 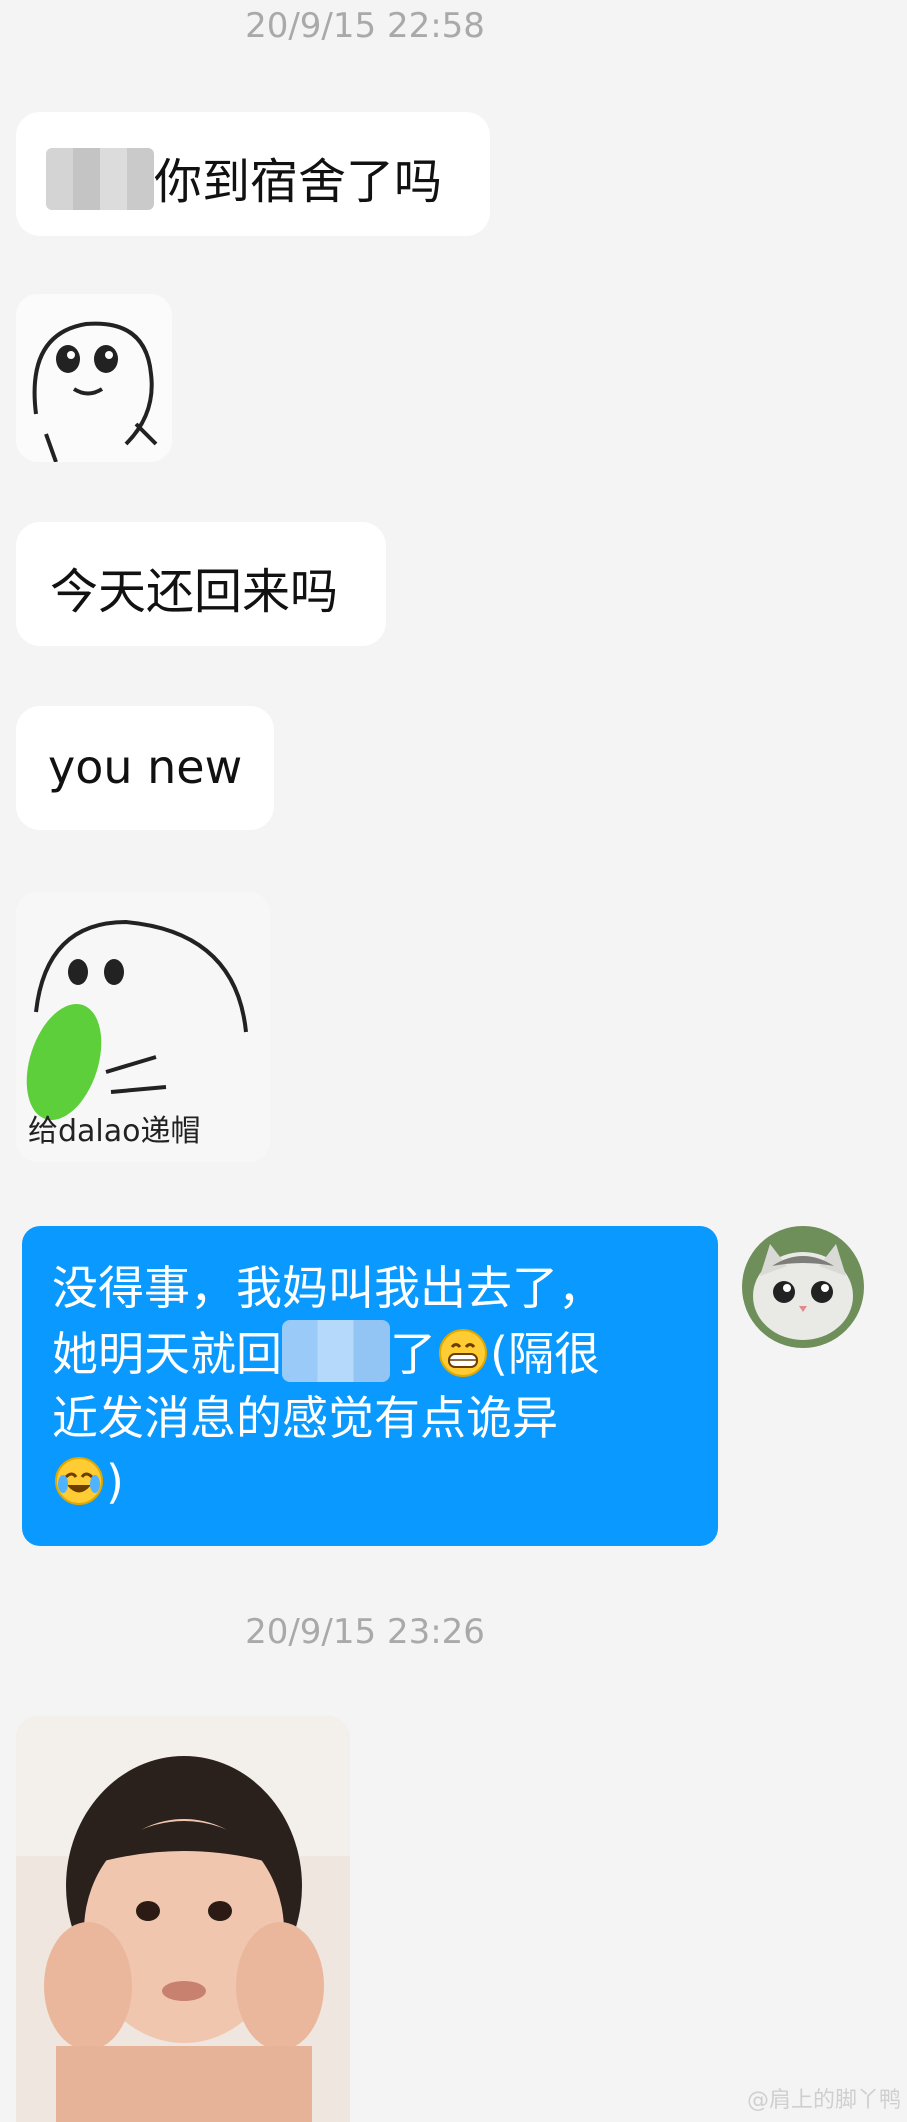 What do you see at coordinates (305, 1418) in the screenshot?
I see `sent-line-3: 近发消息的感觉有点诡异` at bounding box center [305, 1418].